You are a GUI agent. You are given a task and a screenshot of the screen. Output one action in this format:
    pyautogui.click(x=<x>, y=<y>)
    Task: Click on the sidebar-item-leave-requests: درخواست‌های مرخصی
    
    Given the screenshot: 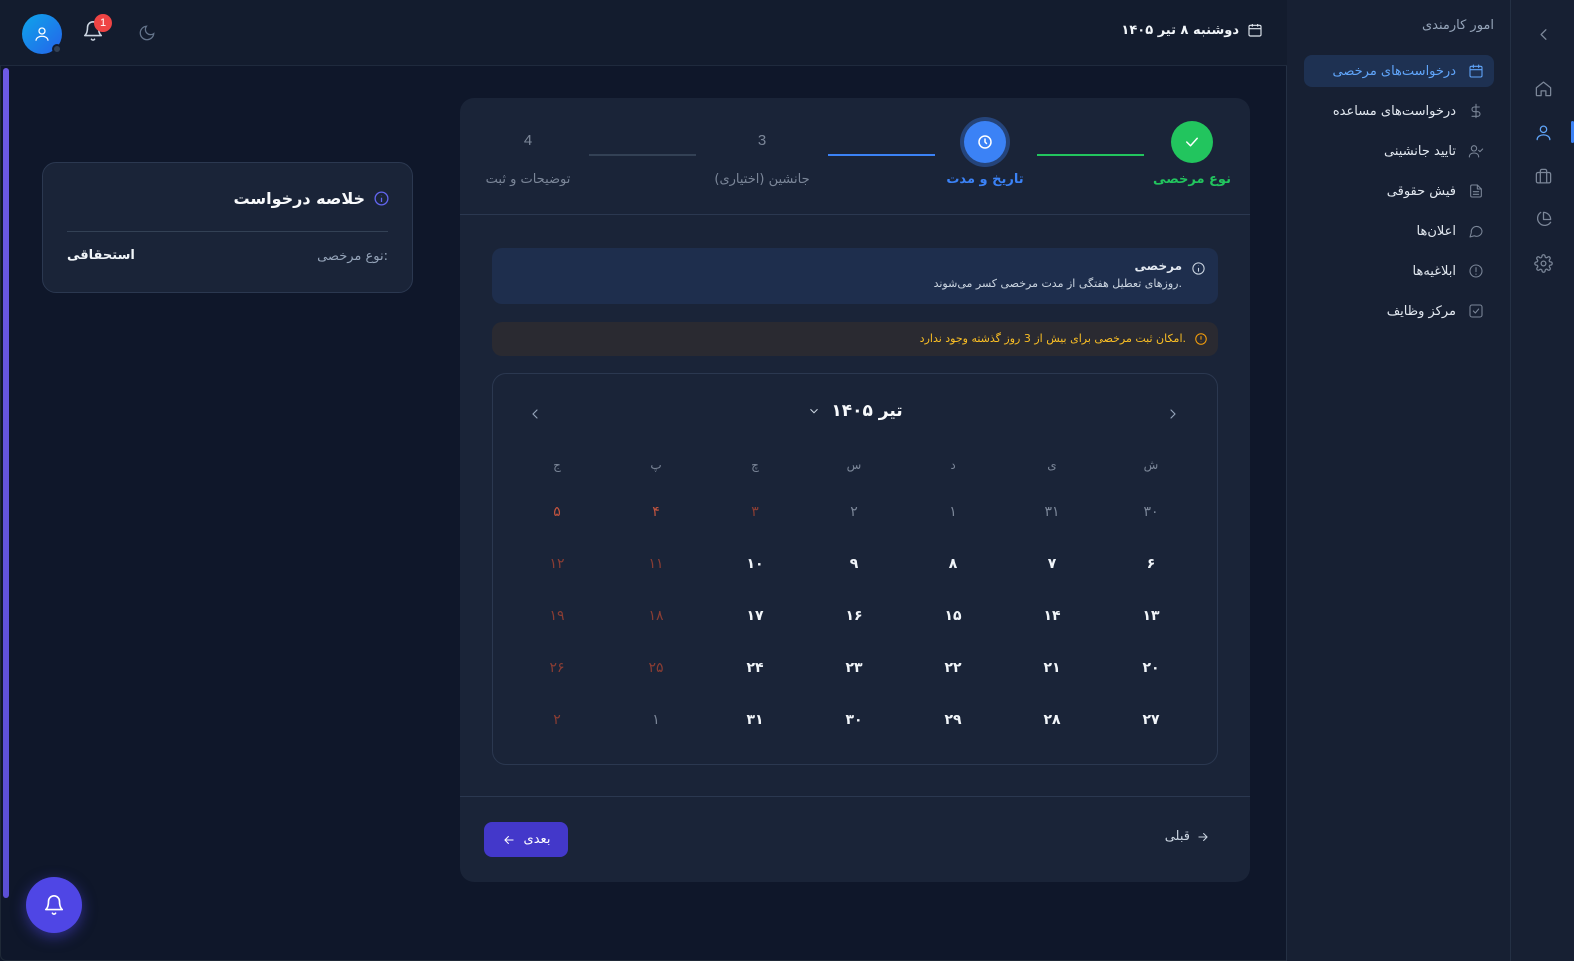 What is the action you would take?
    pyautogui.click(x=1399, y=71)
    